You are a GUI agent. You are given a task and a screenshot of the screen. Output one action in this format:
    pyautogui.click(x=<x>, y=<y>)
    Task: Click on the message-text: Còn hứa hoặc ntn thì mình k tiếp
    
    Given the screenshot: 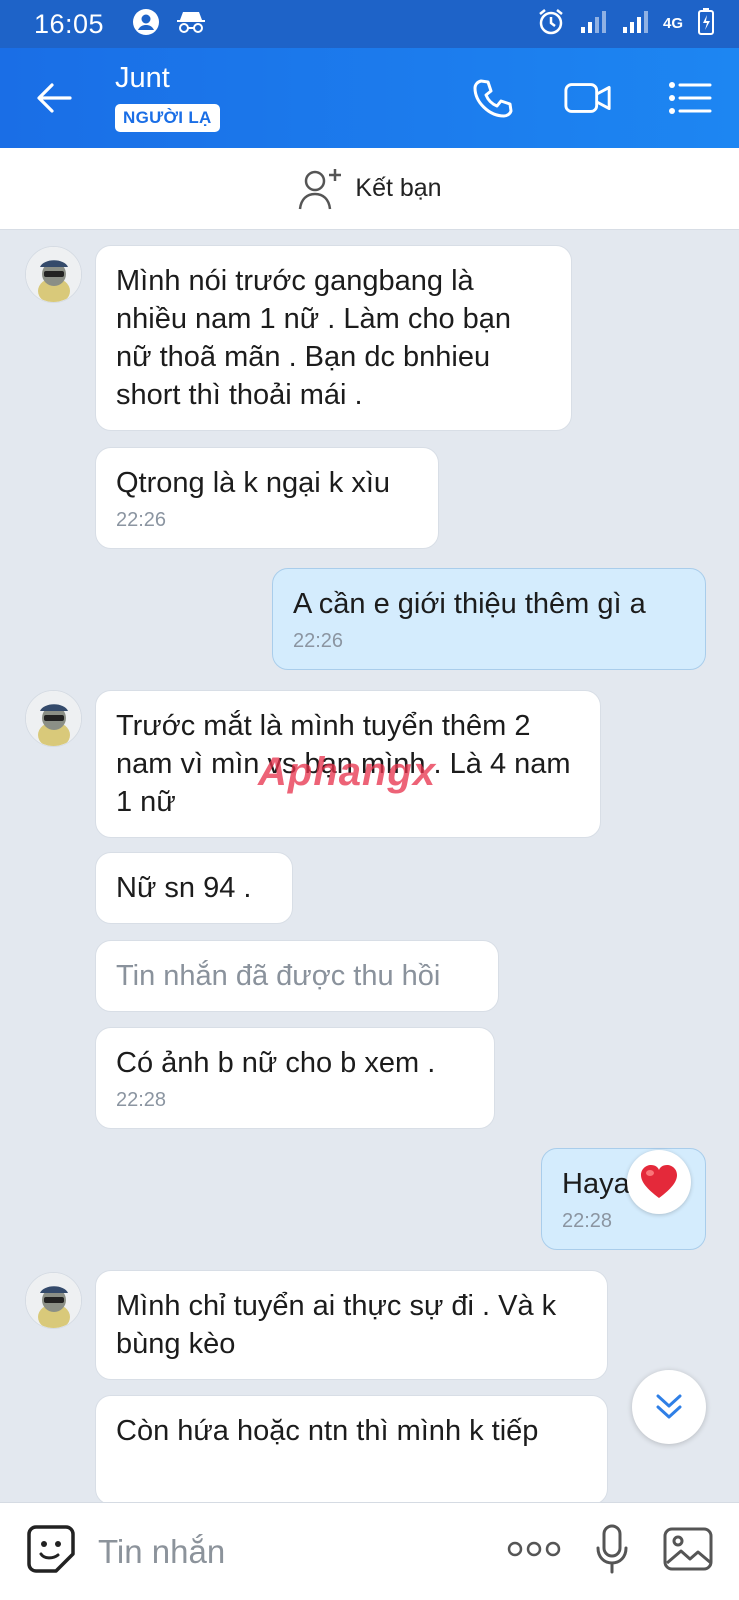 What is the action you would take?
    pyautogui.click(x=327, y=1431)
    